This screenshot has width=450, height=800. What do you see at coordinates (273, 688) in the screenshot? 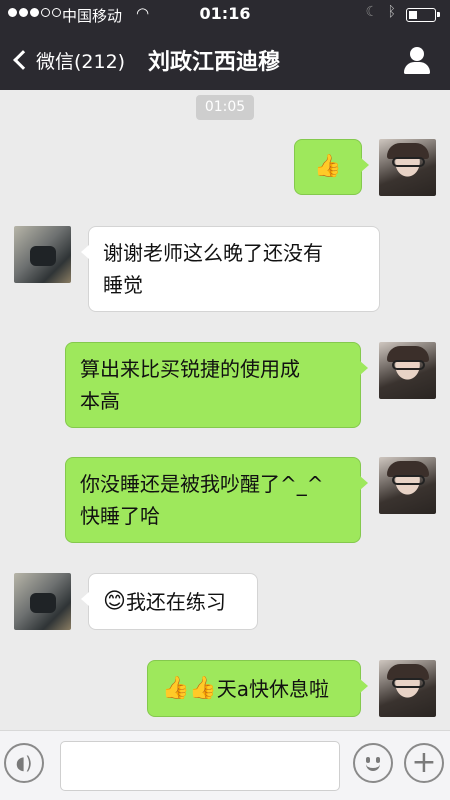
I see `message-text: 天a快休息啦` at bounding box center [273, 688].